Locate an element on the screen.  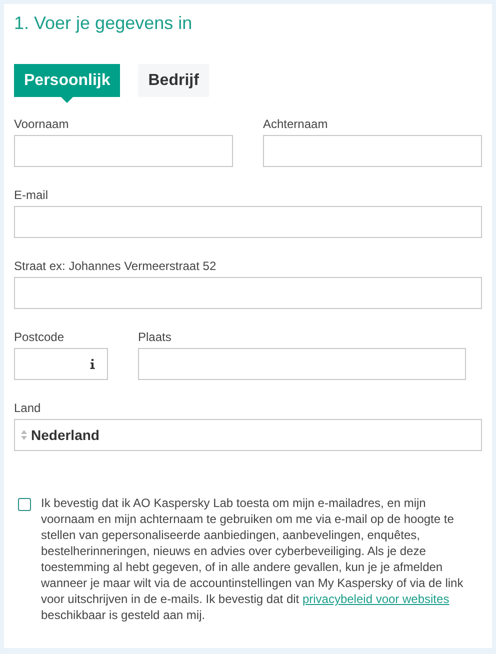
field-label: Voornaam is located at coordinates (42, 124).